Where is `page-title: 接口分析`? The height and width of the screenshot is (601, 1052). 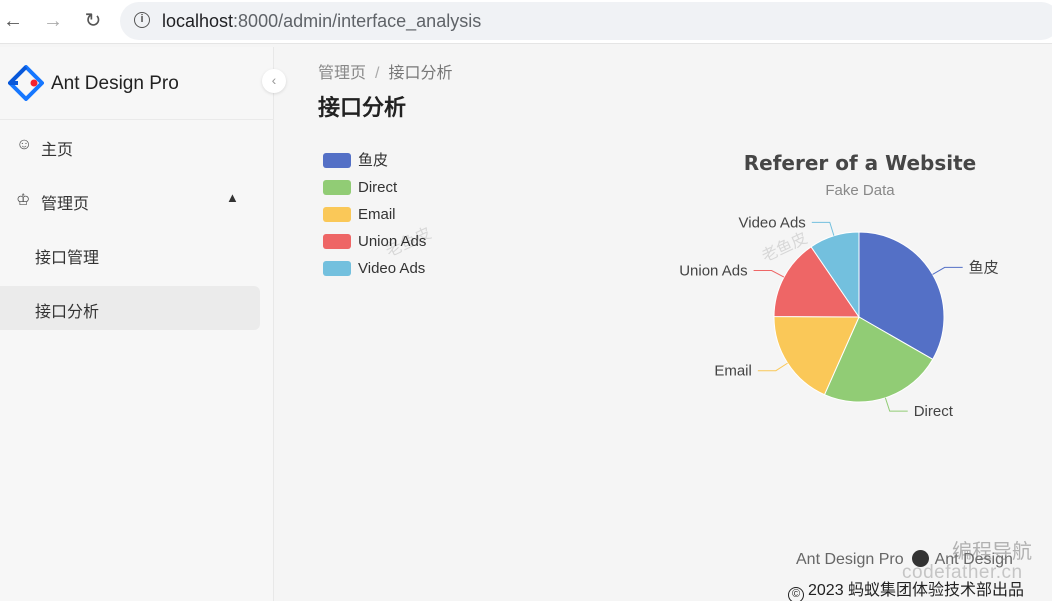
page-title: 接口分析 is located at coordinates (362, 107).